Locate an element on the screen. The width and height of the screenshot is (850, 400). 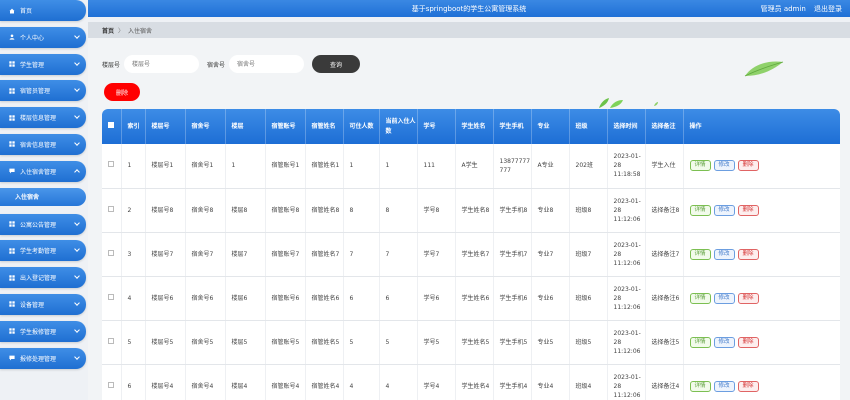
cell-class: 班级8 is located at coordinates (588, 210).